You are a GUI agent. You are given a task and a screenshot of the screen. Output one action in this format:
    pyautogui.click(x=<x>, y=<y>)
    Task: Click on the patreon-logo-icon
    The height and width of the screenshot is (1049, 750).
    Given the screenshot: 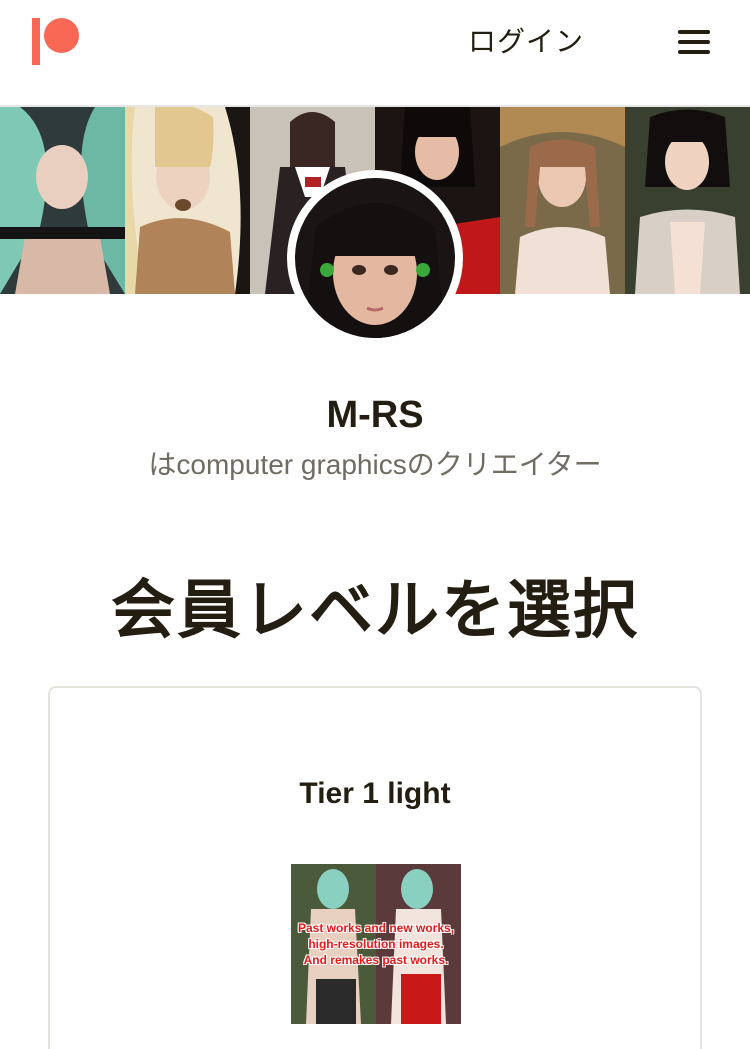 What is the action you would take?
    pyautogui.click(x=57, y=42)
    